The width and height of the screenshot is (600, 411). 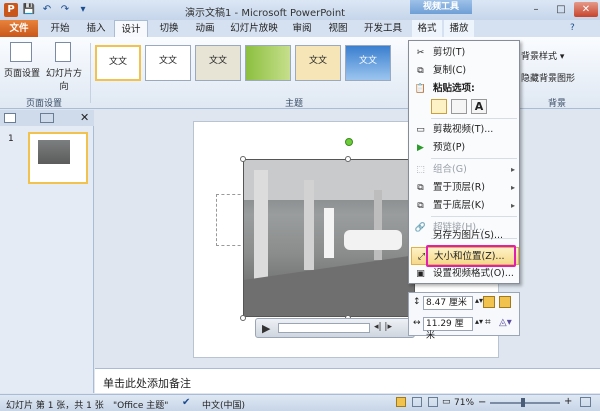 I want to click on menu-item-copy: ⧉ 复制(C), so click(x=465, y=71).